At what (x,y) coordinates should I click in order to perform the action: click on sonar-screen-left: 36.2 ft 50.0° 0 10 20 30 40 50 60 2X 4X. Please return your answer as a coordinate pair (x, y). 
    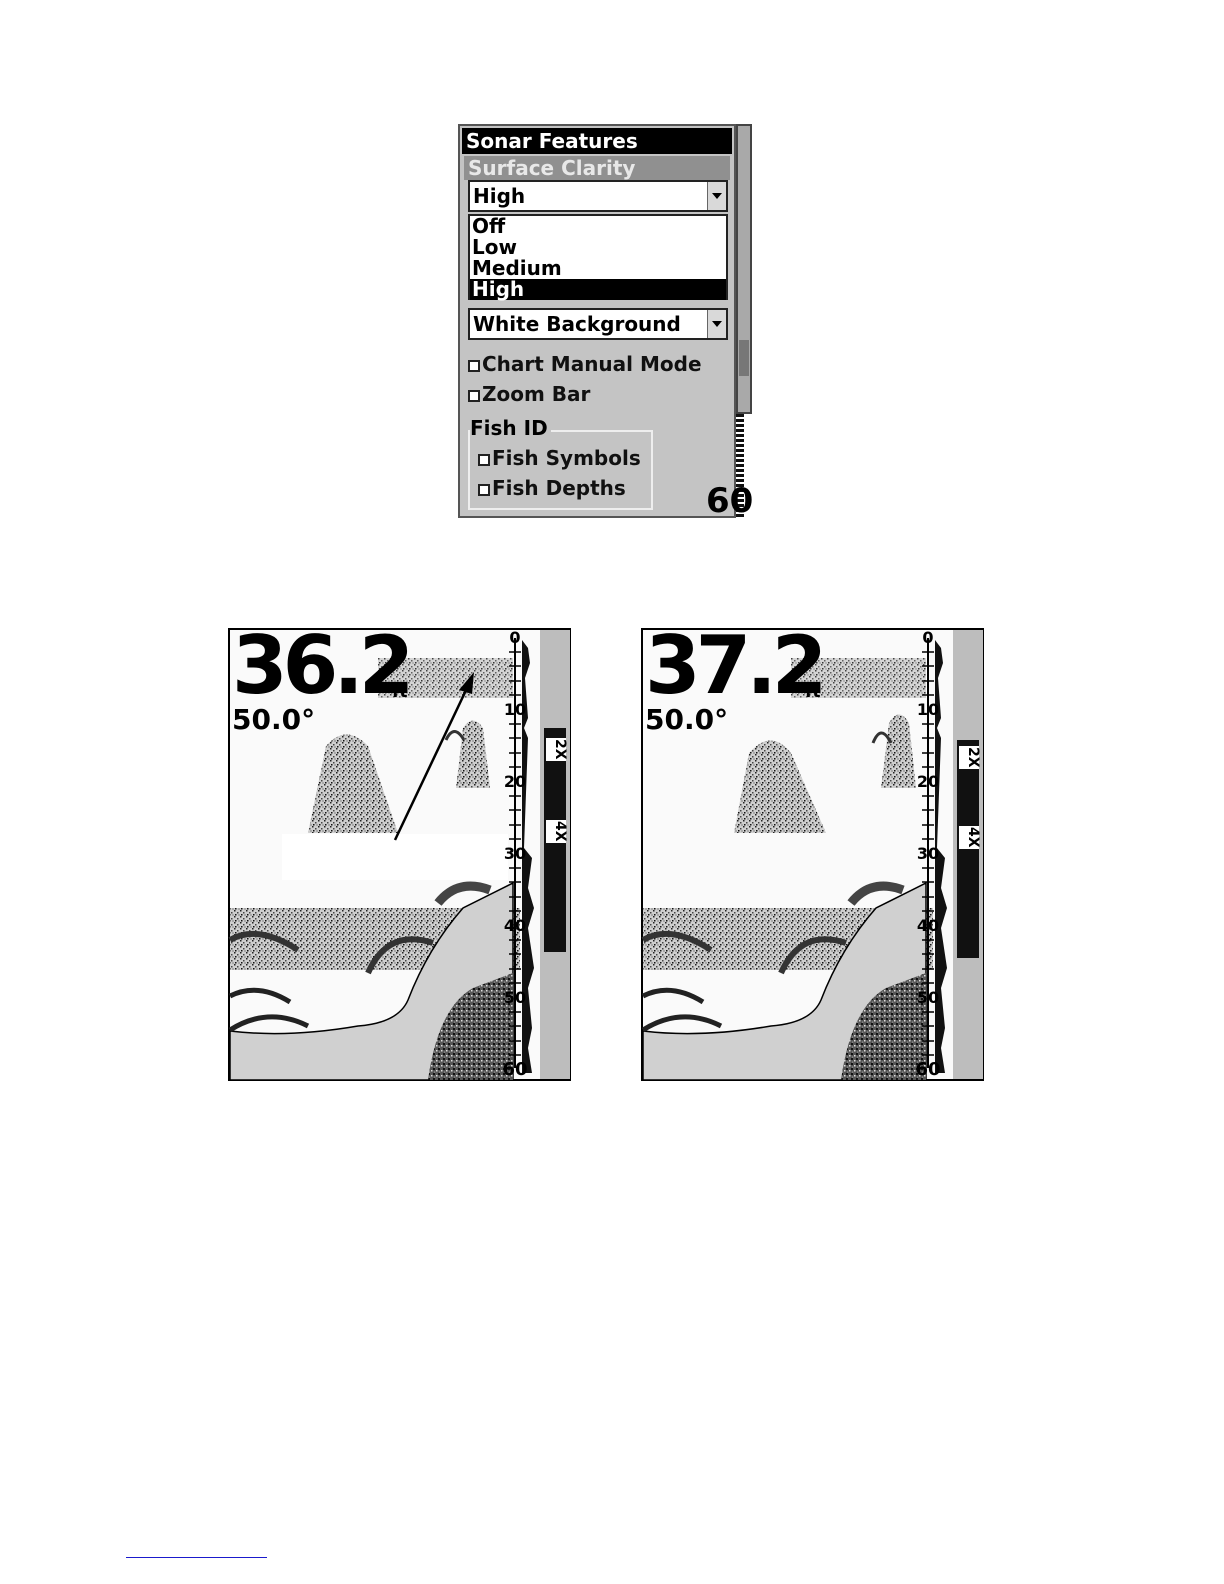
    Looking at the image, I should click on (399, 850).